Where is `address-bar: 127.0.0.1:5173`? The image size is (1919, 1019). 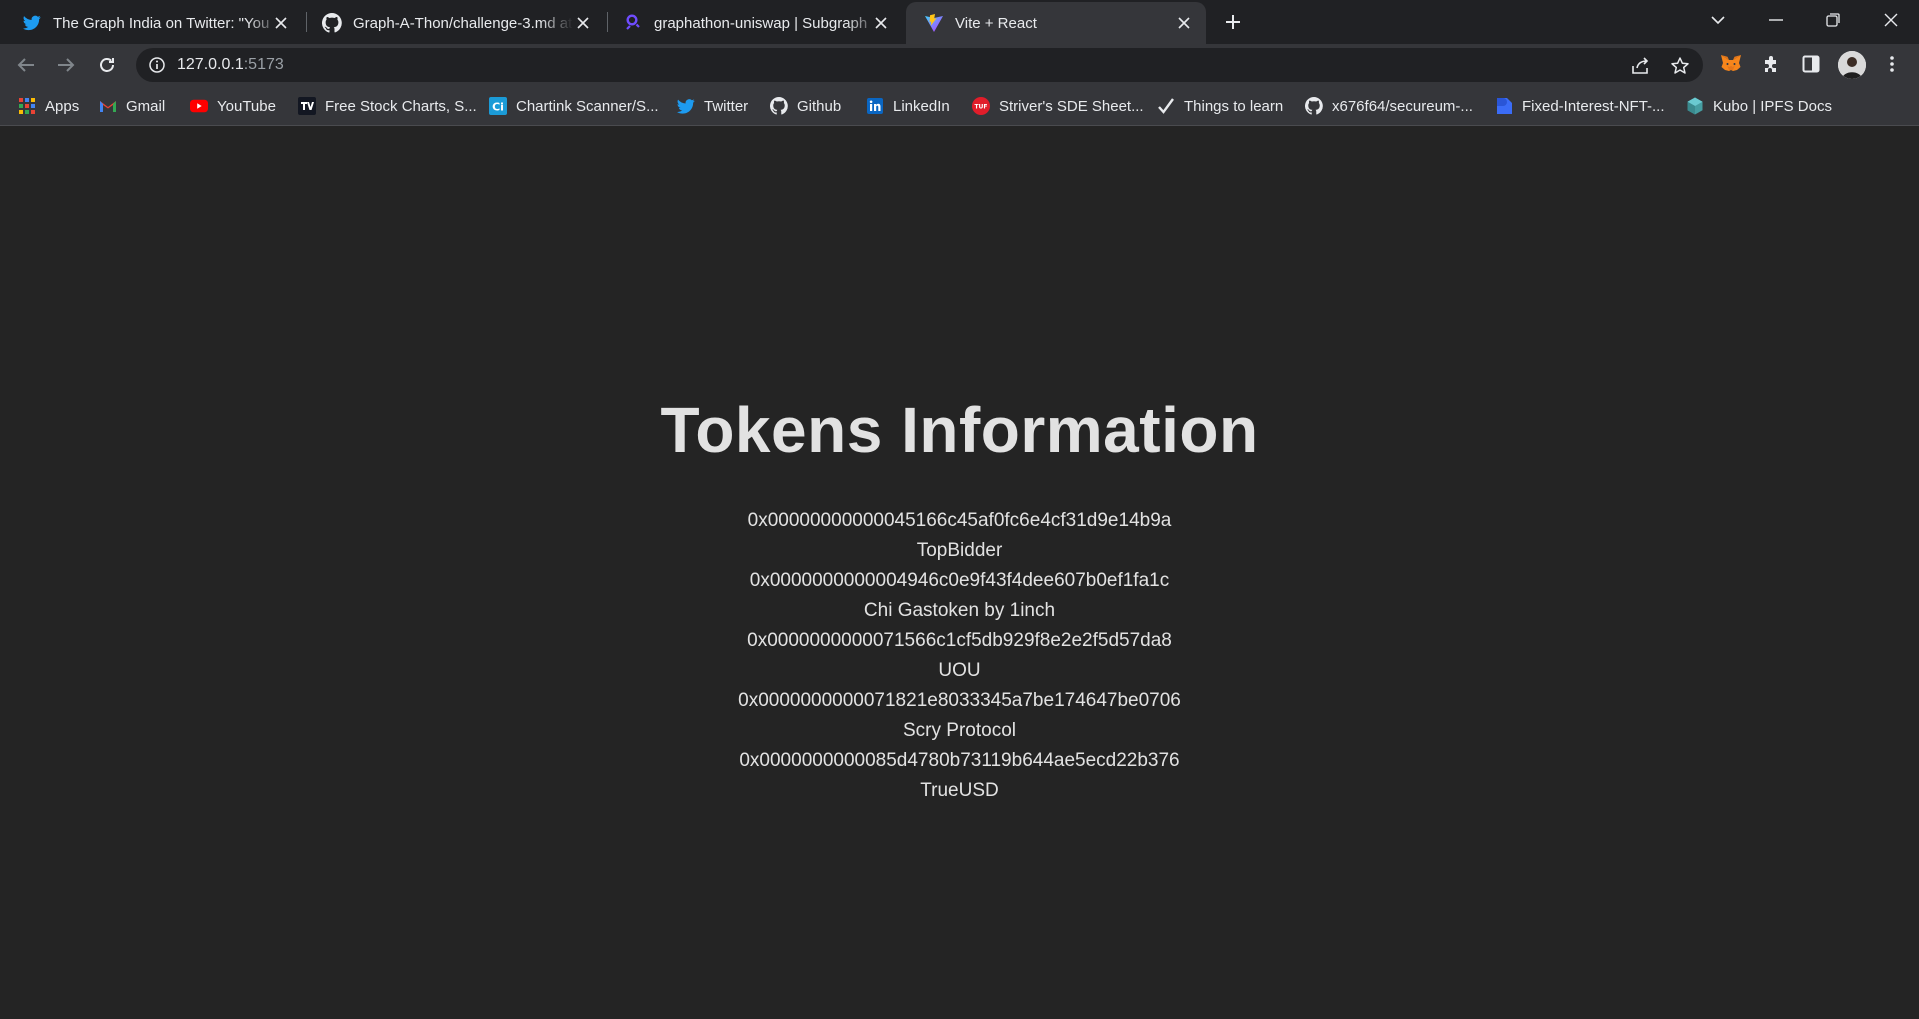 address-bar: 127.0.0.1:5173 is located at coordinates (919, 65).